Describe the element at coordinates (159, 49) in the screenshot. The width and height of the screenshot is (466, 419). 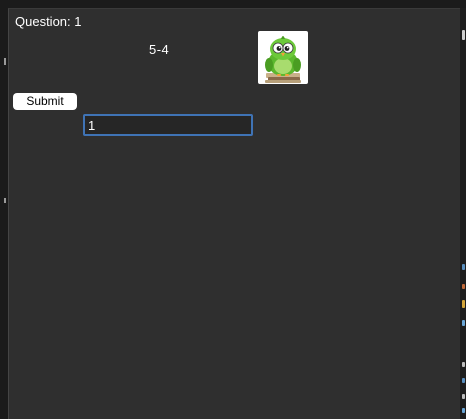
I see `problem-text: 5-4` at that location.